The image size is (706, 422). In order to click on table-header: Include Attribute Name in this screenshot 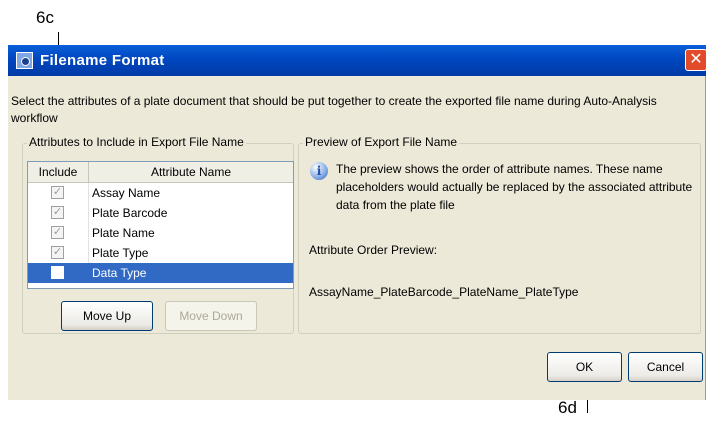, I will do `click(160, 172)`.